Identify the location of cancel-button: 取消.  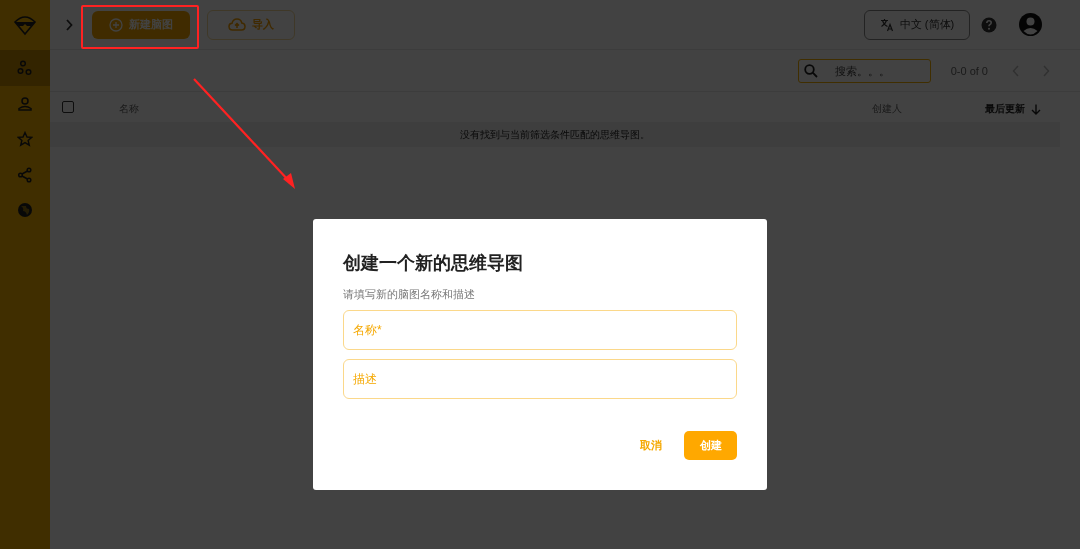
(651, 445).